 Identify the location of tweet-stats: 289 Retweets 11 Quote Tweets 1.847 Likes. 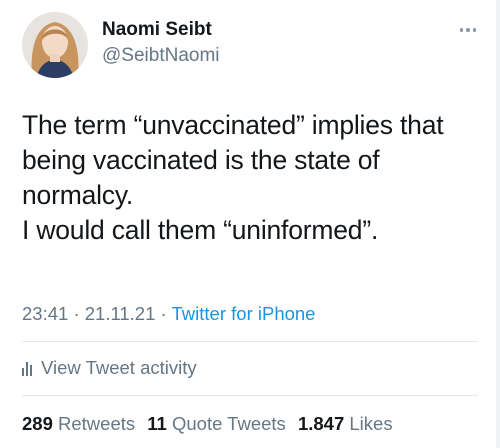
(211, 424).